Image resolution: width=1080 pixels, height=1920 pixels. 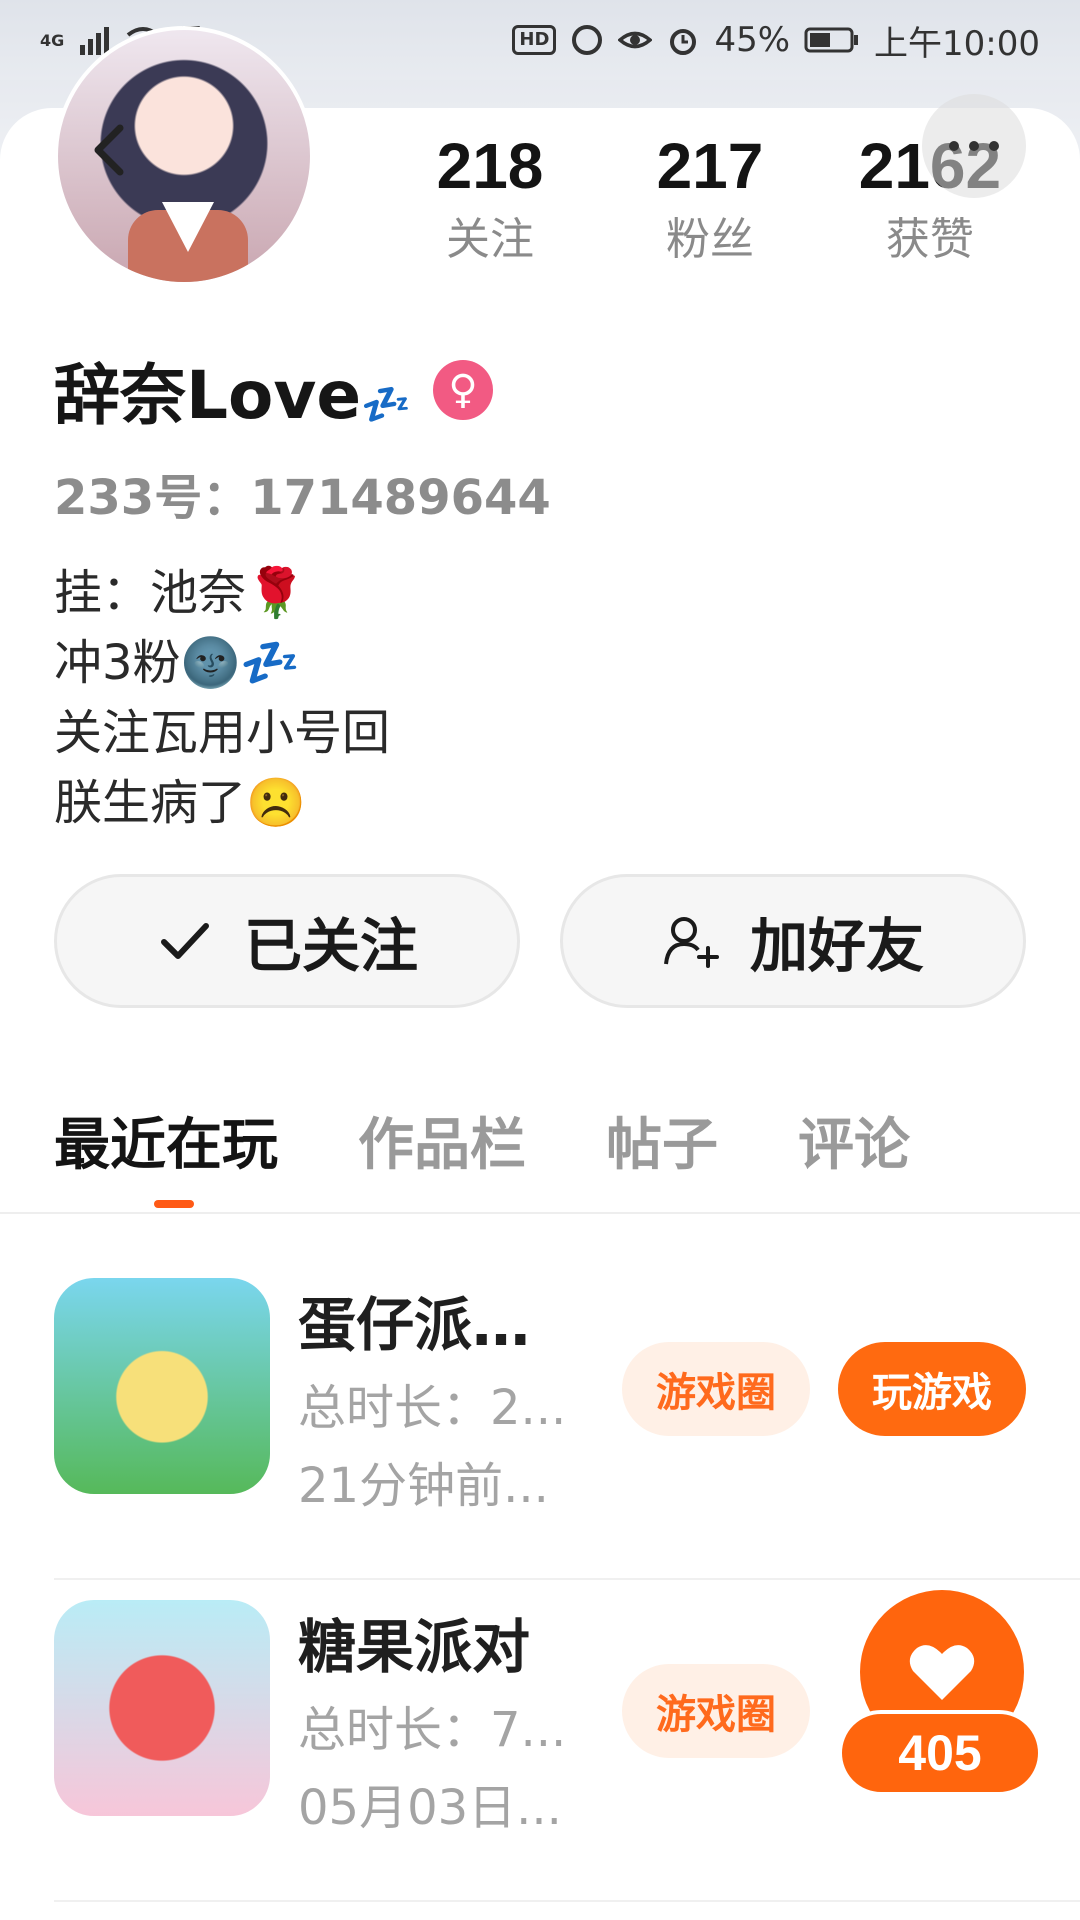 What do you see at coordinates (544, 390) in the screenshot?
I see `name-row: 辞奈Love💤 ♀` at bounding box center [544, 390].